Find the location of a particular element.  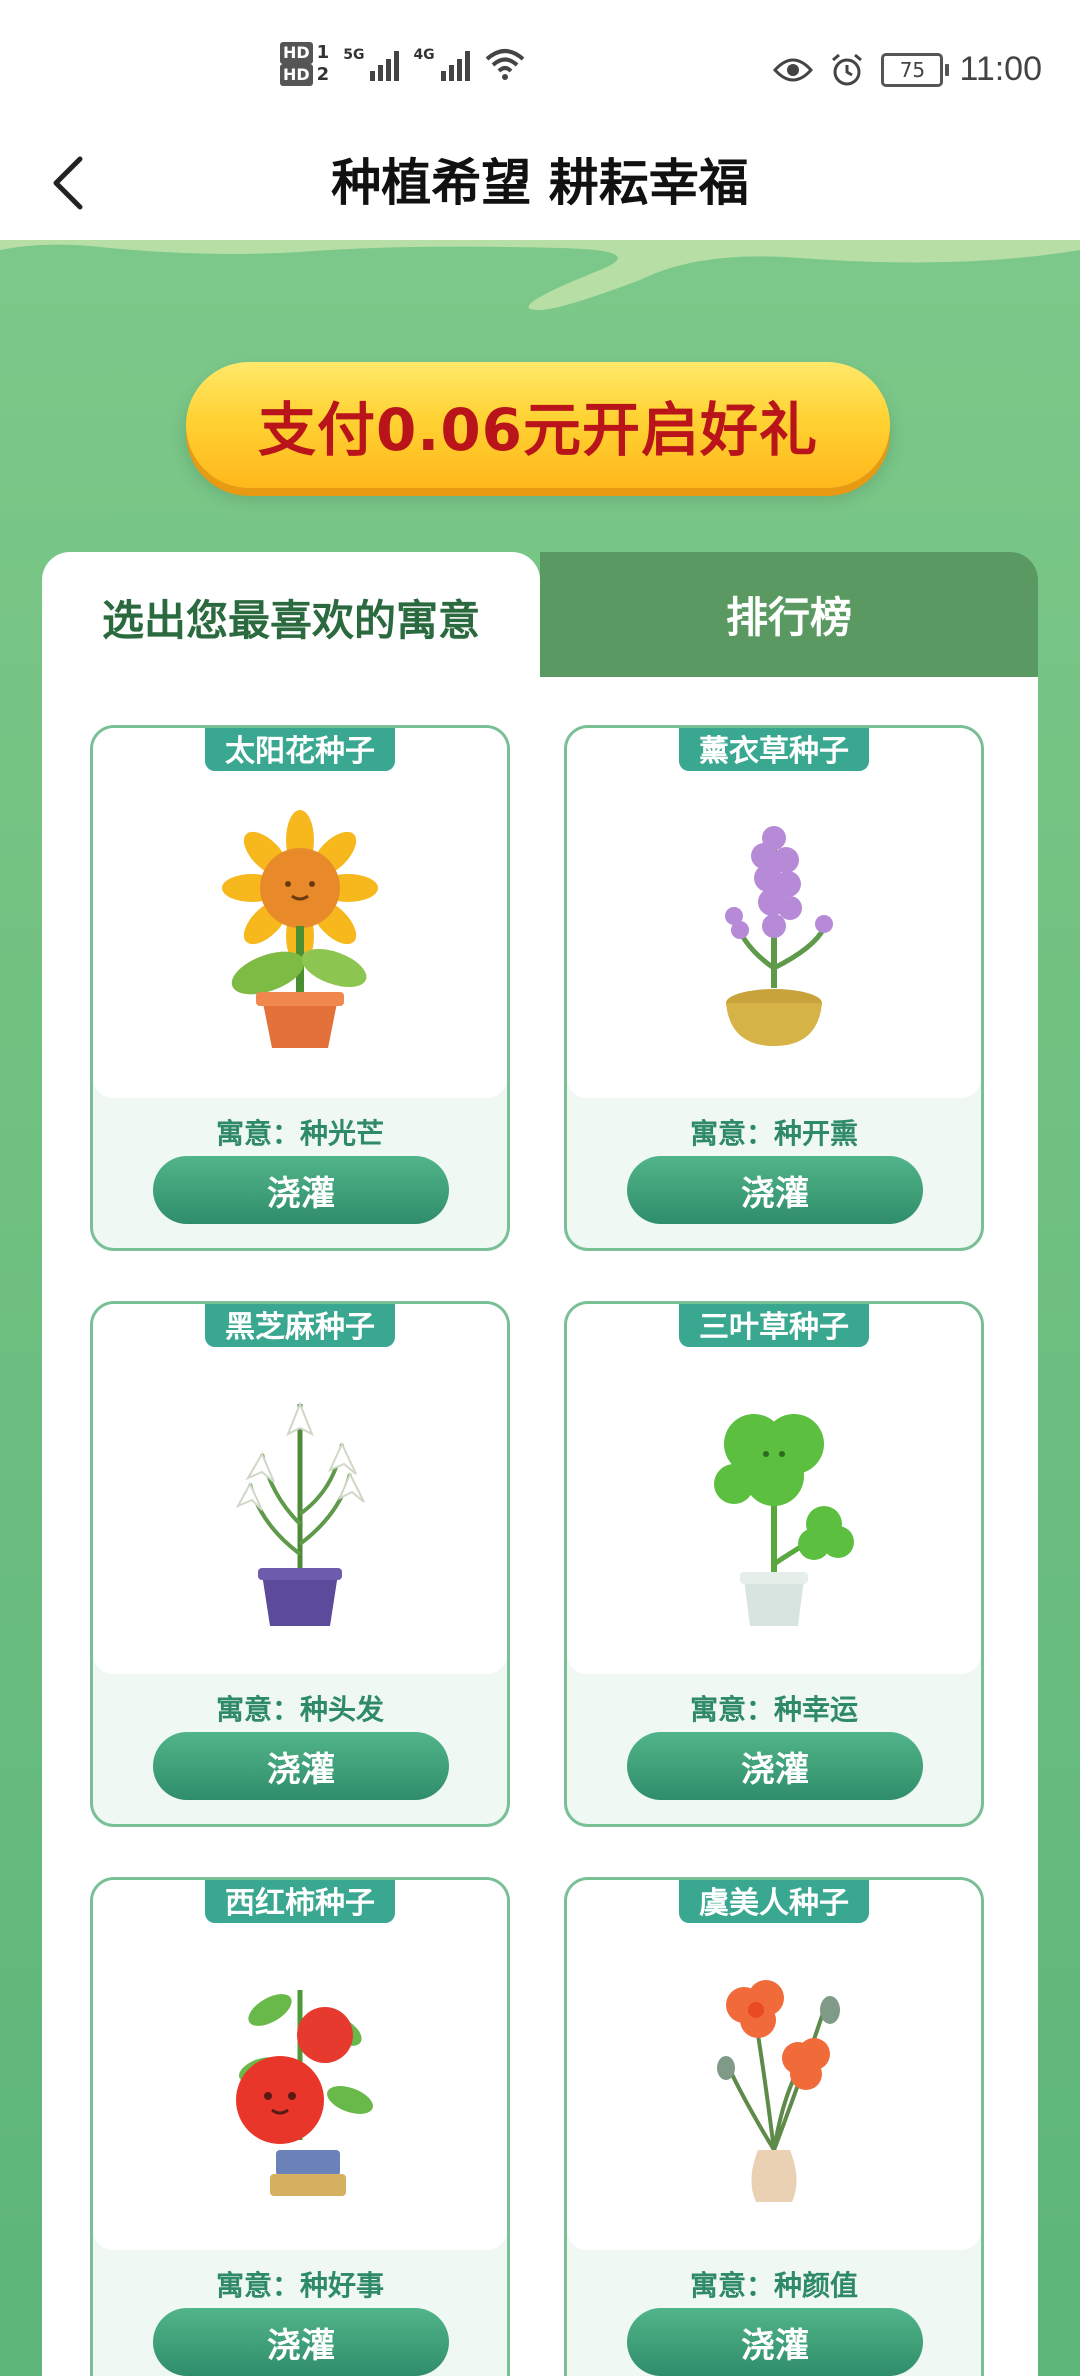

grass-wave-decoration is located at coordinates (540, 275).